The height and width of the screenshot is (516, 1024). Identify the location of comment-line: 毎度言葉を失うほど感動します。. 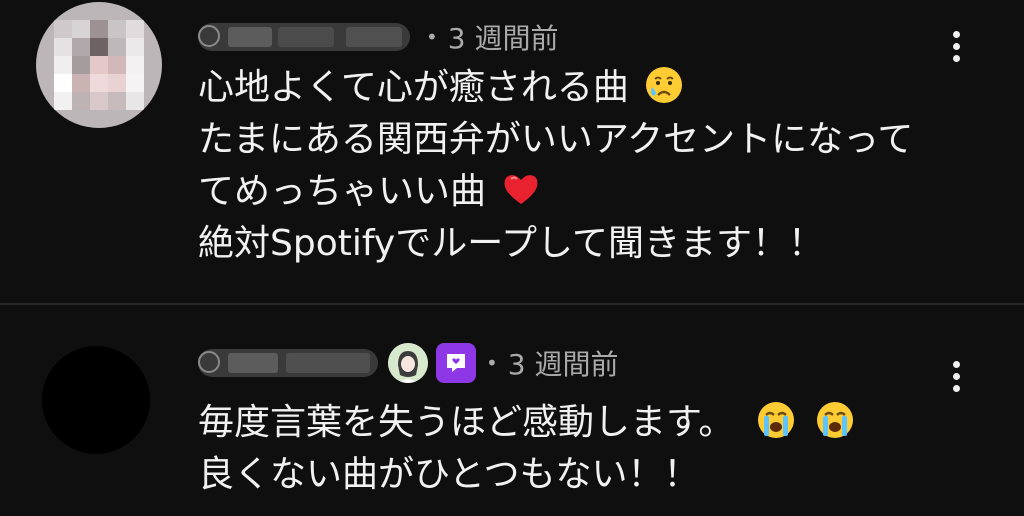
(466, 422).